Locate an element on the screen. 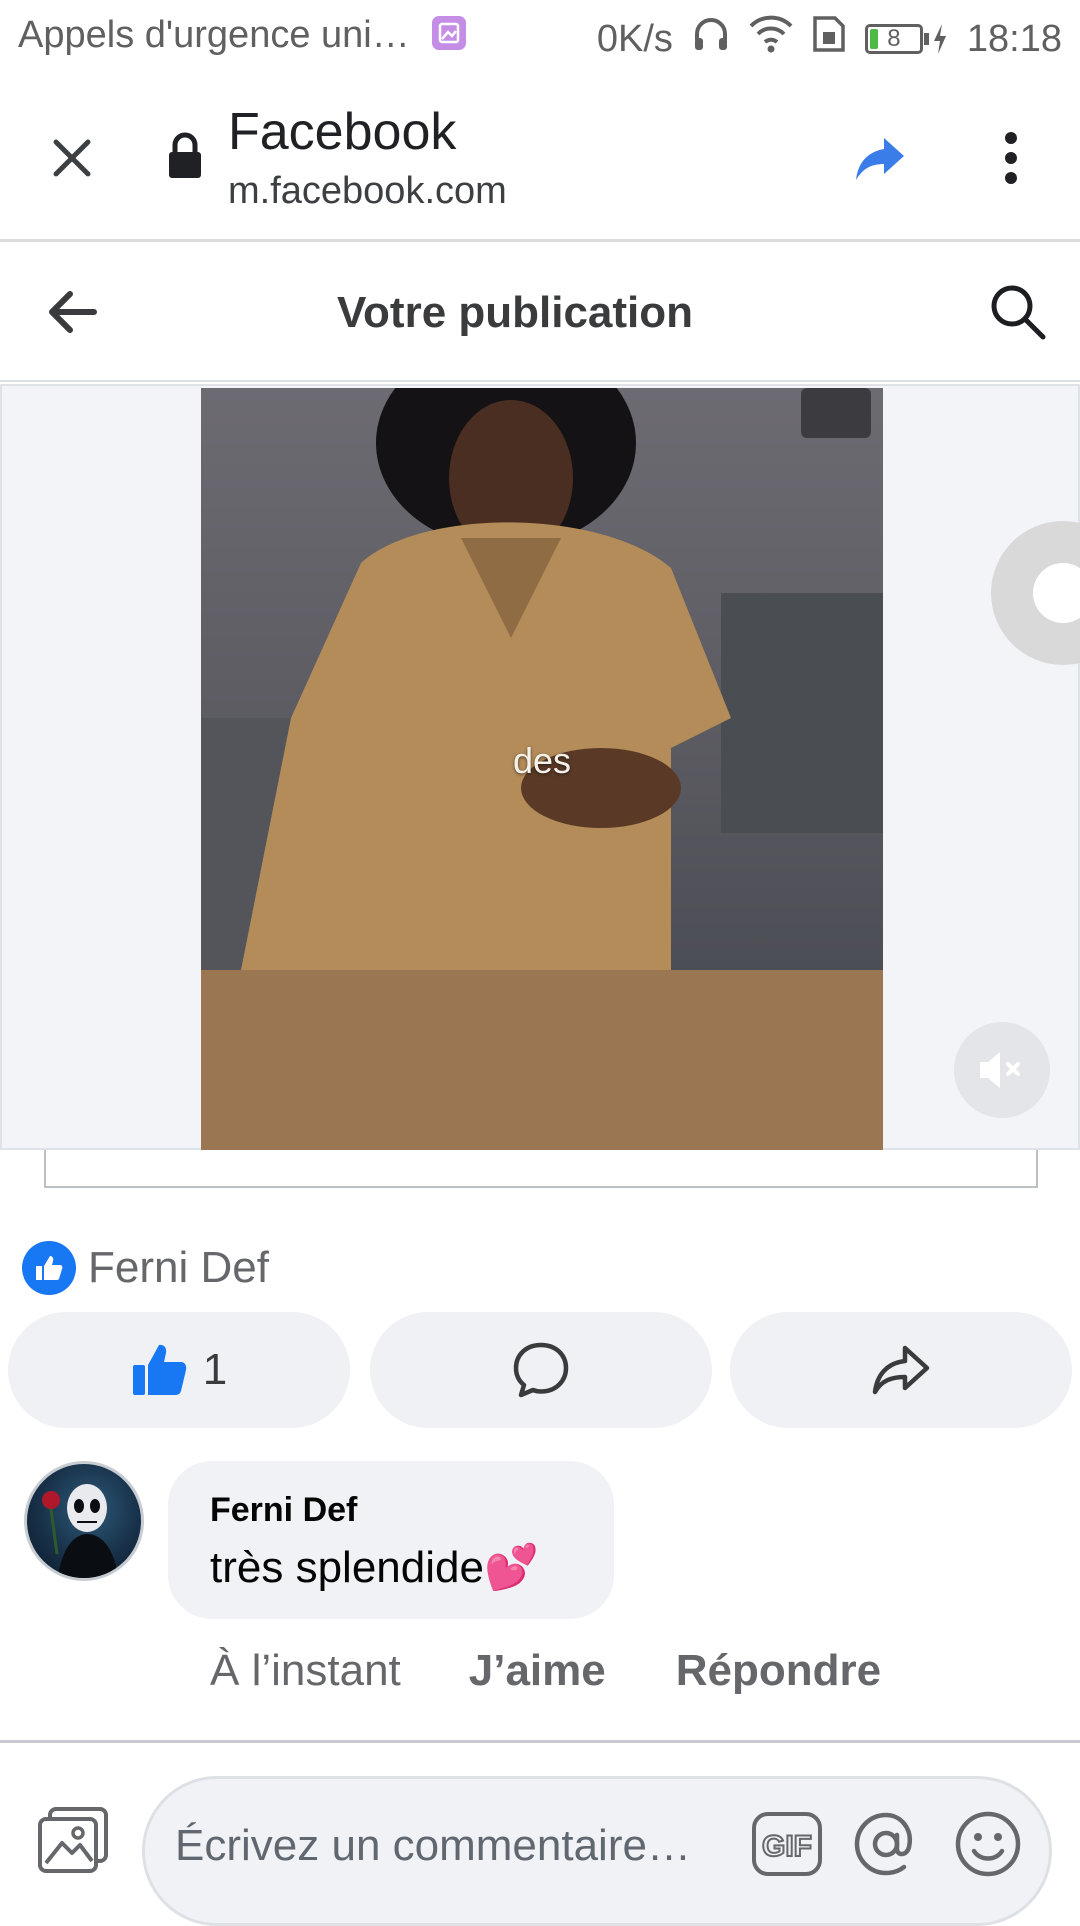 Image resolution: width=1080 pixels, height=1926 pixels. like-reaction-icon is located at coordinates (49, 1268).